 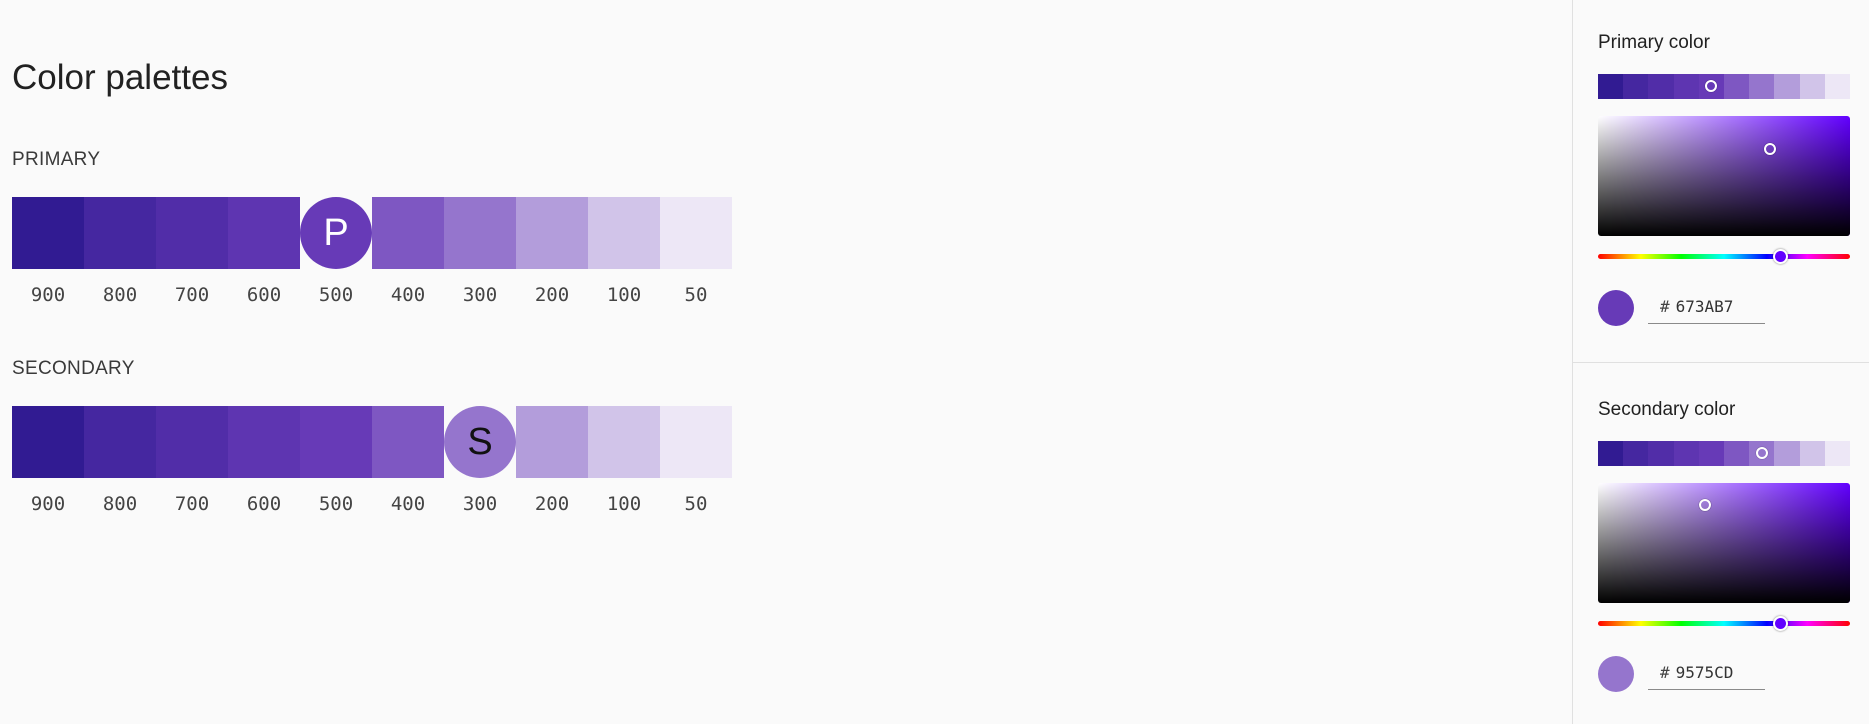 I want to click on primary-tone-label-800: 800, so click(x=120, y=295).